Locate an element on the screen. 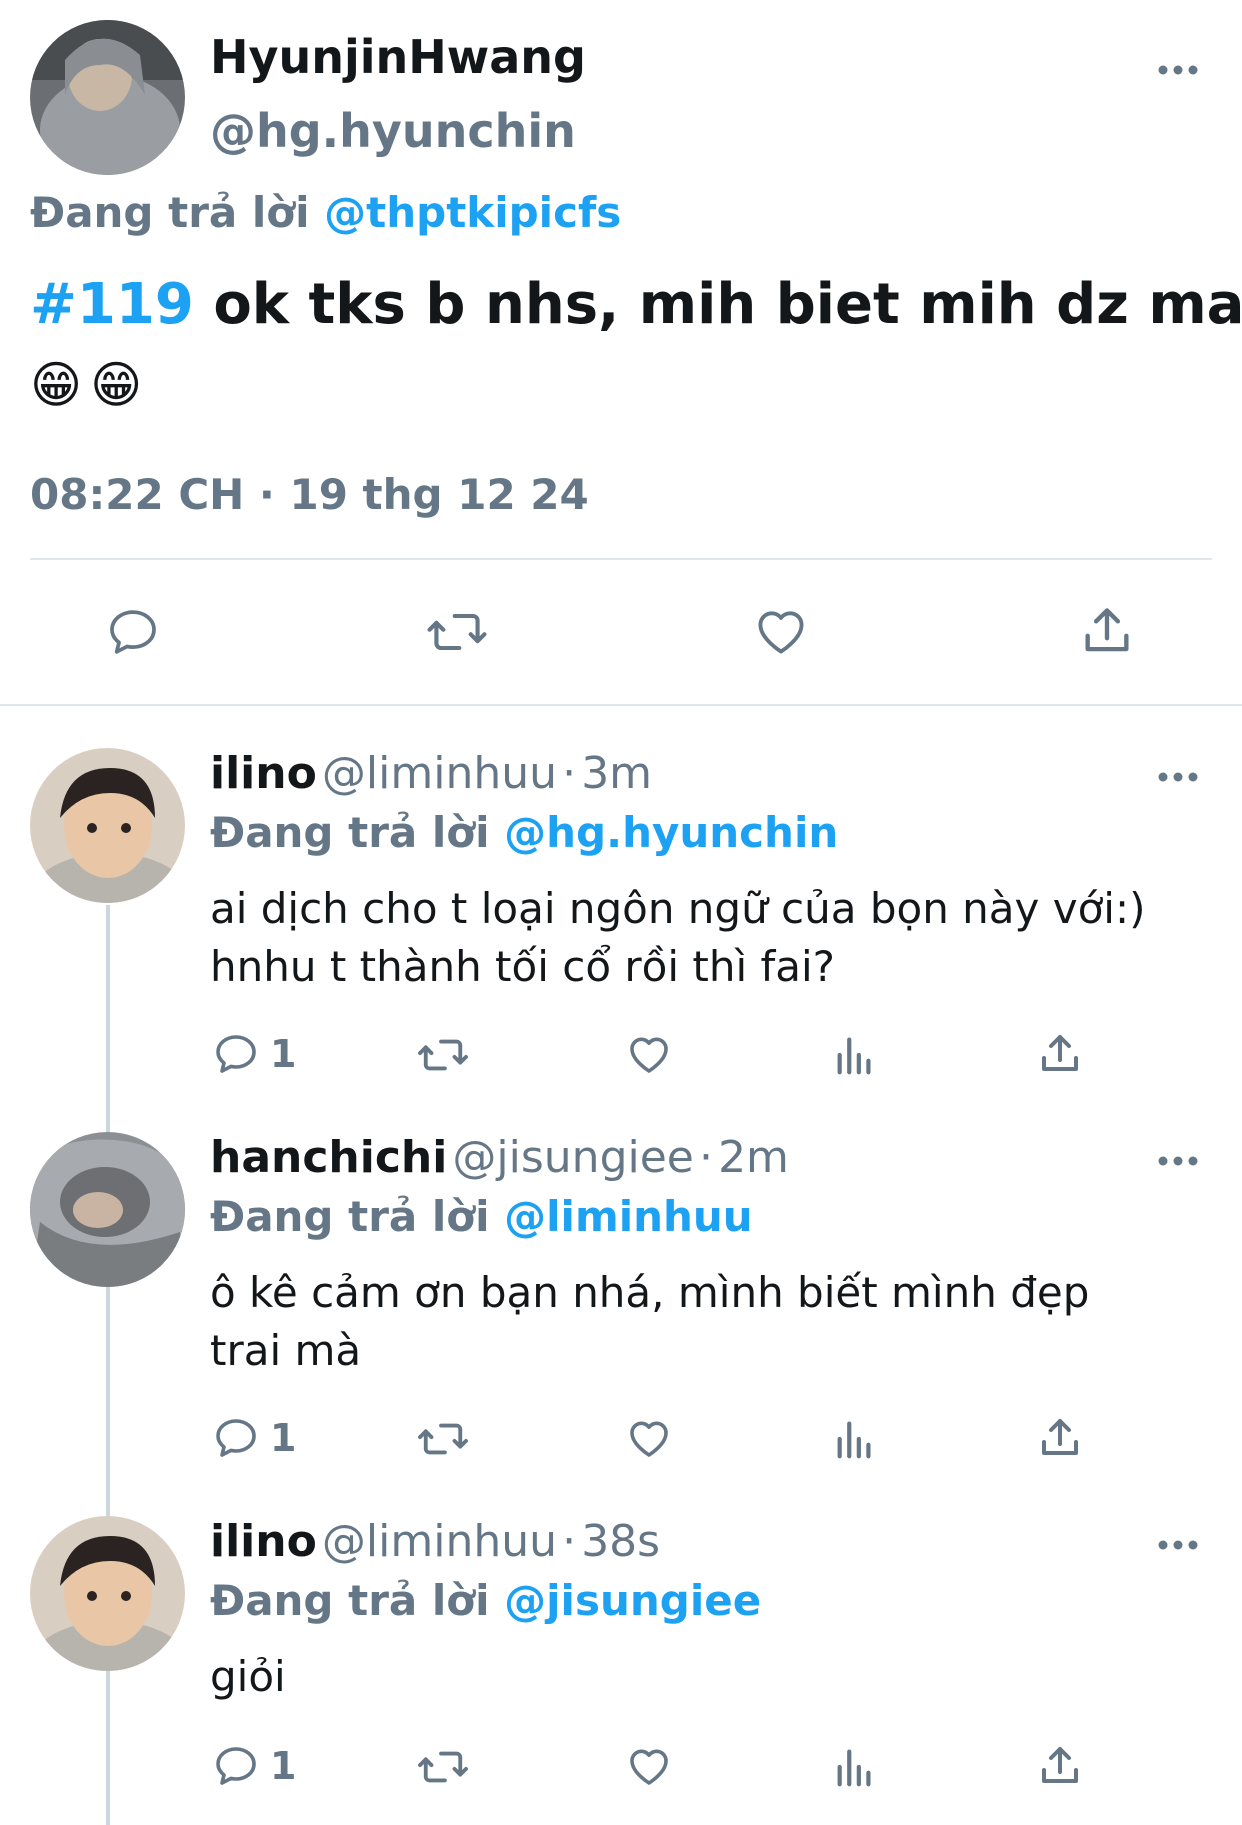 This screenshot has width=1242, height=1825. tweet-body: ok tks b nhs, mih biet mih dz ma is located at coordinates (727, 304).